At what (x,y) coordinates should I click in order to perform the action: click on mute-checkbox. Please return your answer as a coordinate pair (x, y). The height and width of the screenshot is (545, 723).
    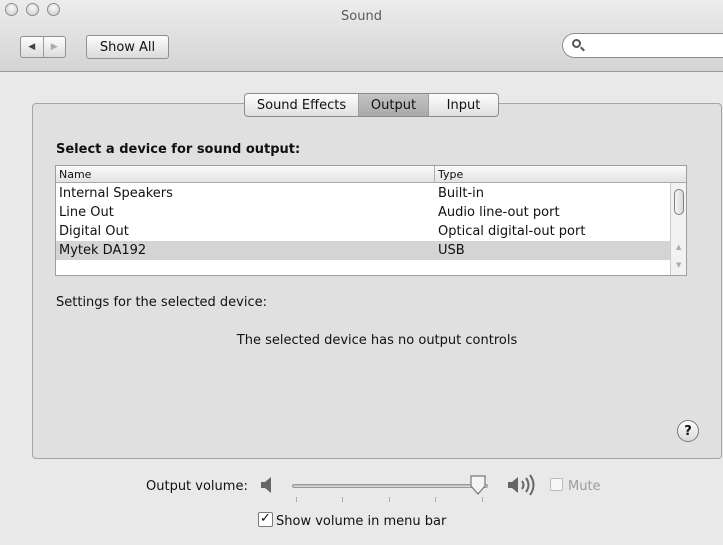
    Looking at the image, I should click on (556, 484).